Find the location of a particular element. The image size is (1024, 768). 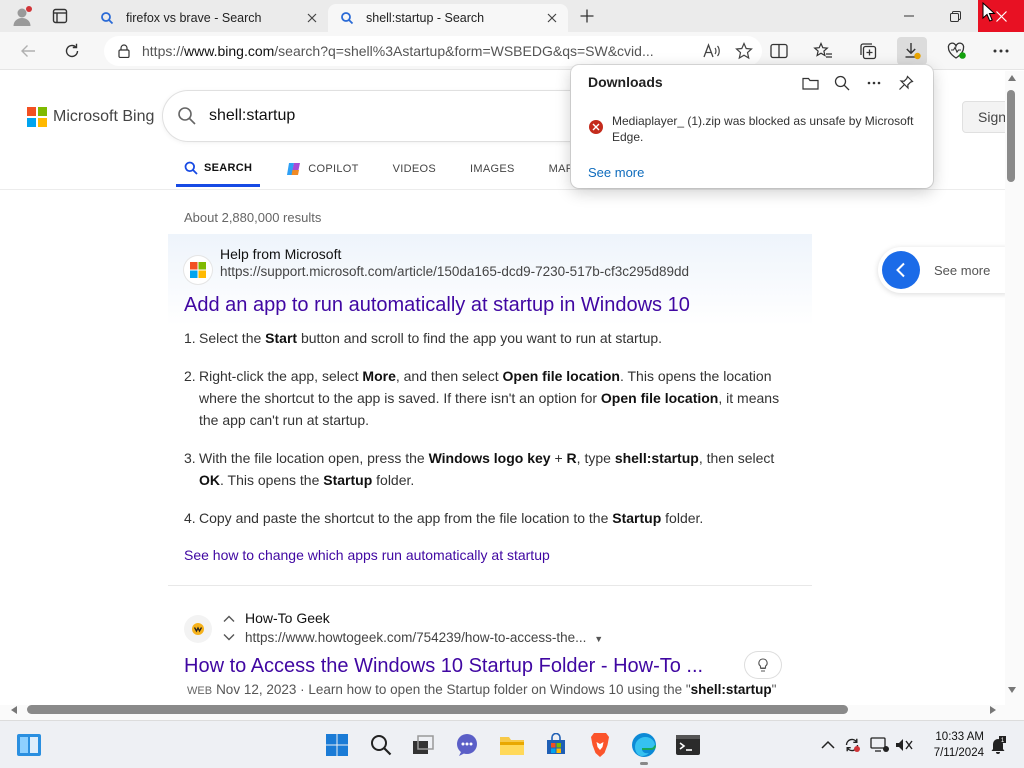

step-bold-text: Windows logo key is located at coordinates (489, 458).